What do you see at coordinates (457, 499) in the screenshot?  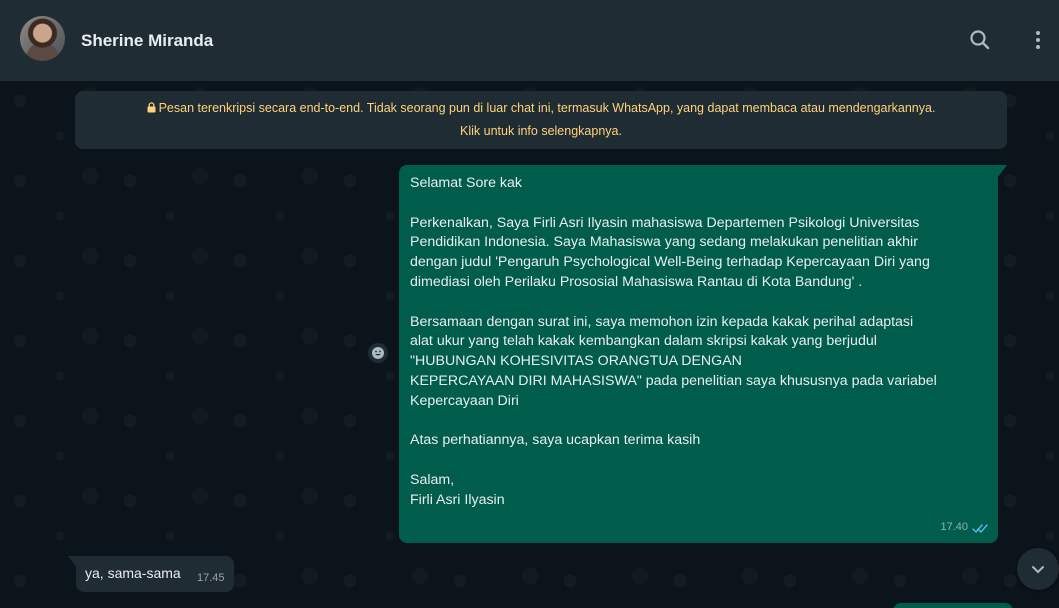 I see `message-line: Firli Asri Ilyasin` at bounding box center [457, 499].